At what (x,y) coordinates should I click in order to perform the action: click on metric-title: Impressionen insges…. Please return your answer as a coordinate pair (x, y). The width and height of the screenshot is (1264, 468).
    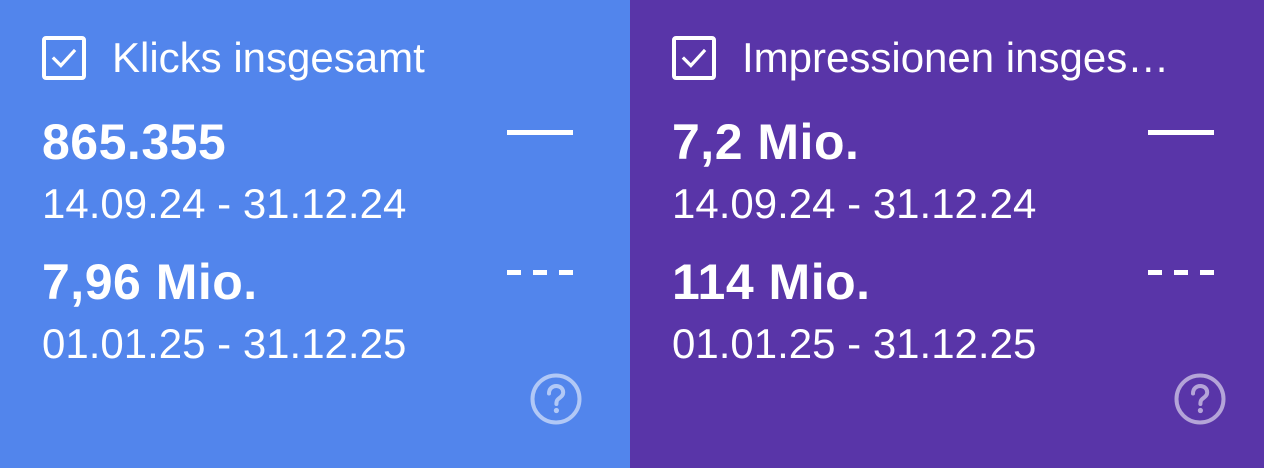
    Looking at the image, I should click on (956, 57).